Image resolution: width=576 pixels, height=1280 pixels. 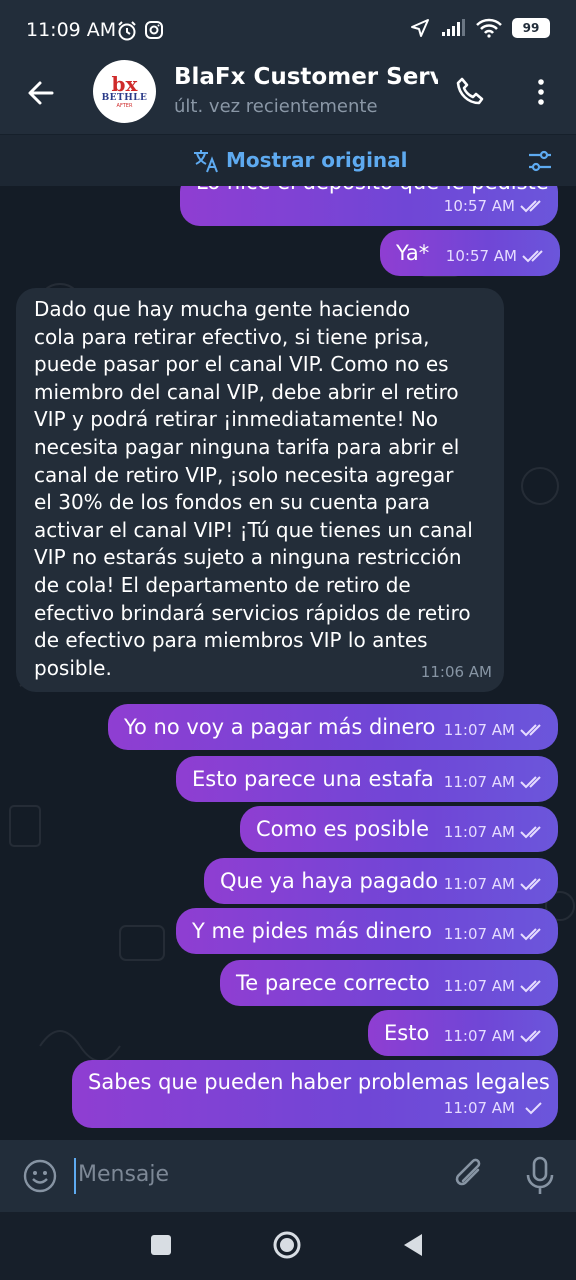 What do you see at coordinates (453, 27) in the screenshot?
I see `signal-icon` at bounding box center [453, 27].